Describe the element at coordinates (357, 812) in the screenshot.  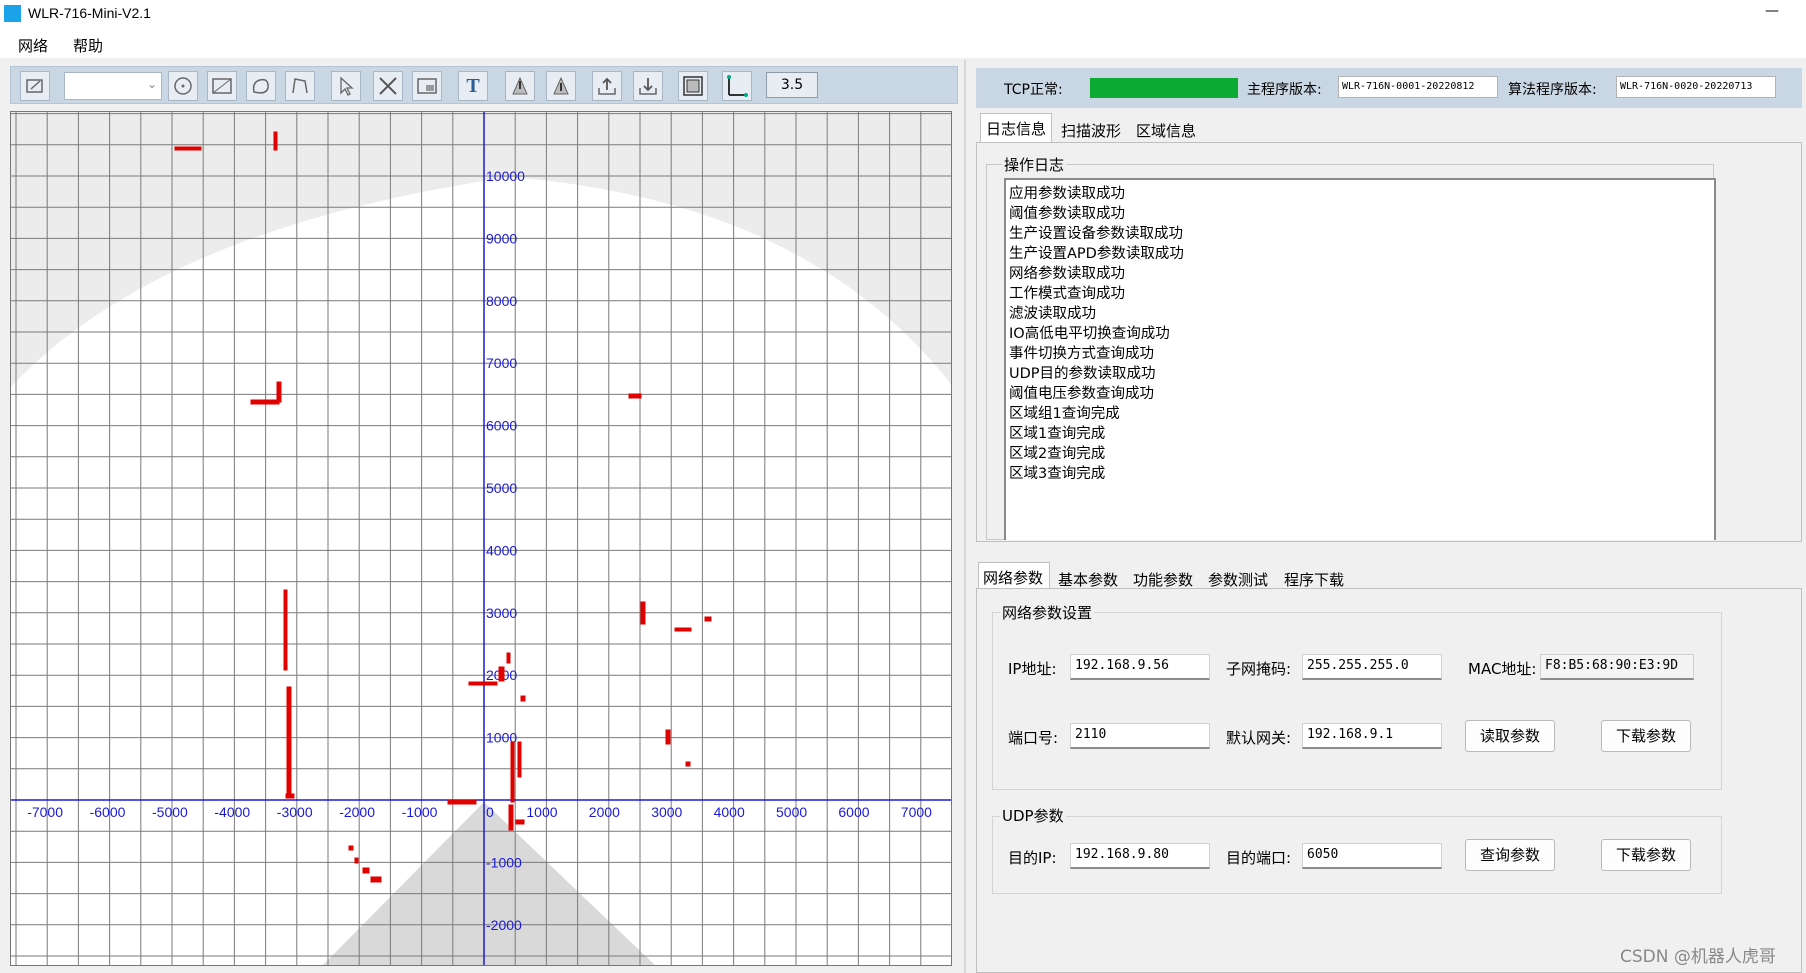
I see `x-tick-label: -2000` at that location.